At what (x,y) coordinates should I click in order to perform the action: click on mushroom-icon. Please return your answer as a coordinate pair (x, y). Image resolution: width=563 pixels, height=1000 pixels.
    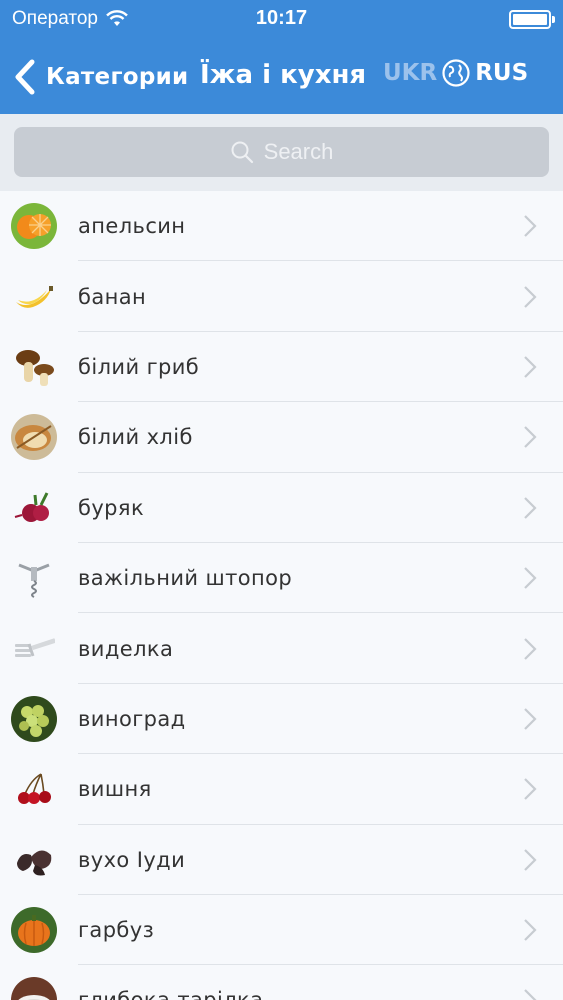
    Looking at the image, I should click on (34, 366).